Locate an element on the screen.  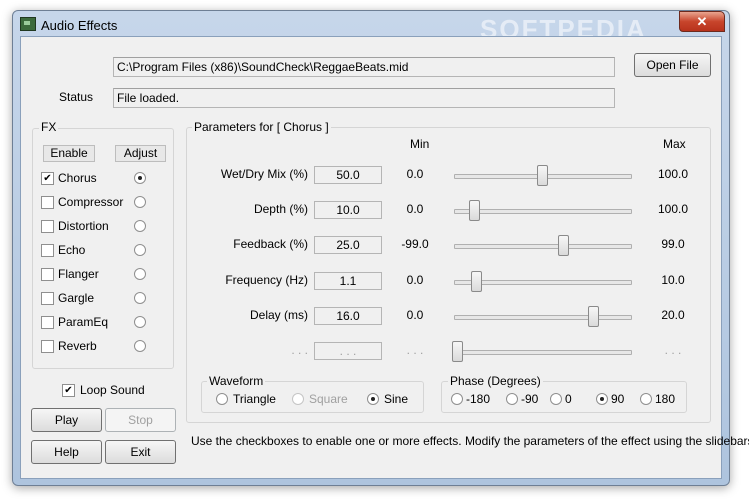
fx-adjust-radio-gargle is located at coordinates (140, 298).